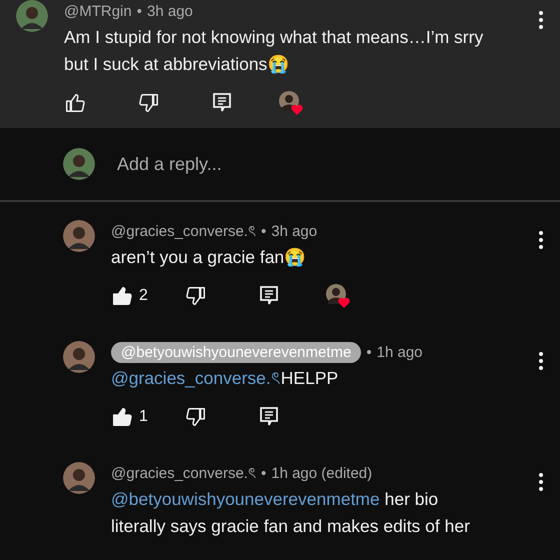 The height and width of the screenshot is (560, 560). Describe the element at coordinates (321, 473) in the screenshot. I see `timestamp: 1h ago (edited)` at that location.